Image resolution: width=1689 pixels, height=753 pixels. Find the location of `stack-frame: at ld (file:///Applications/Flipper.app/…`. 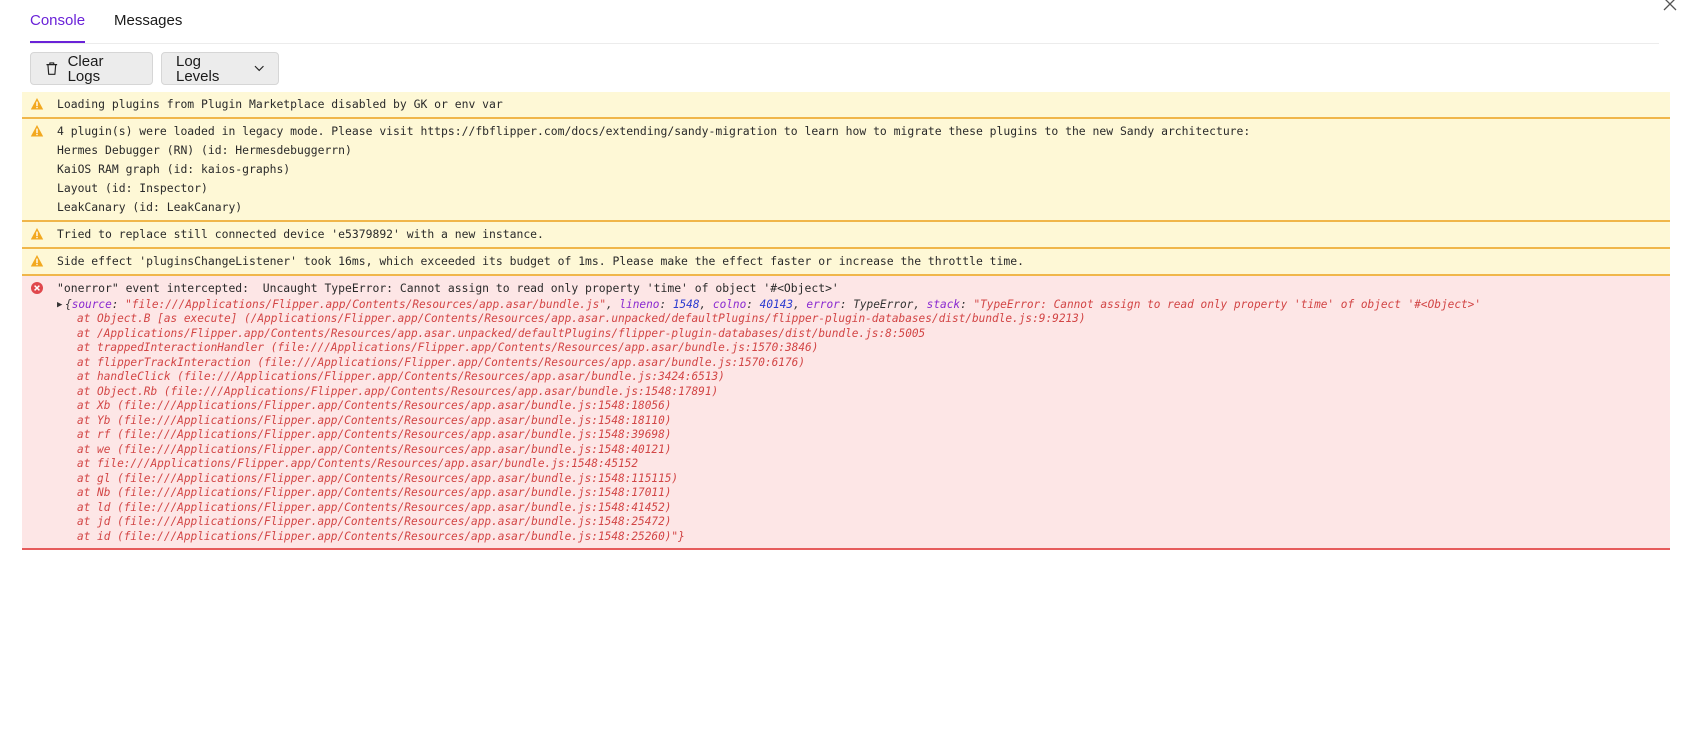

stack-frame: at ld (file:///Applications/Flipper.app/… is located at coordinates (374, 507).